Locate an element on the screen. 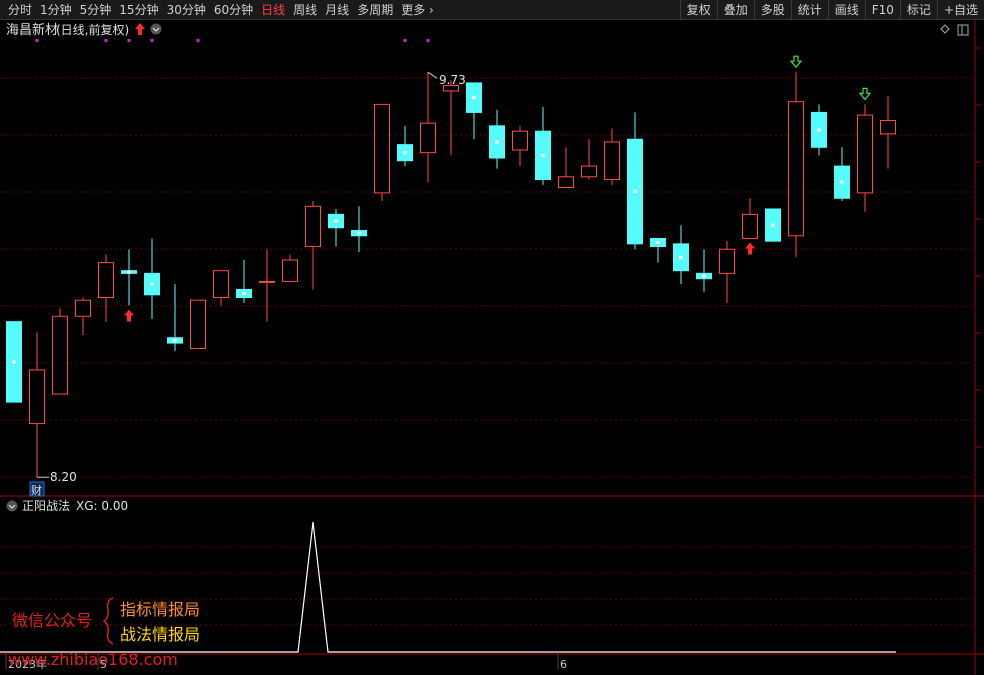 This screenshot has width=984, height=675. chart-header: 海昌新材 (日线,前复权) is located at coordinates (487, 30).